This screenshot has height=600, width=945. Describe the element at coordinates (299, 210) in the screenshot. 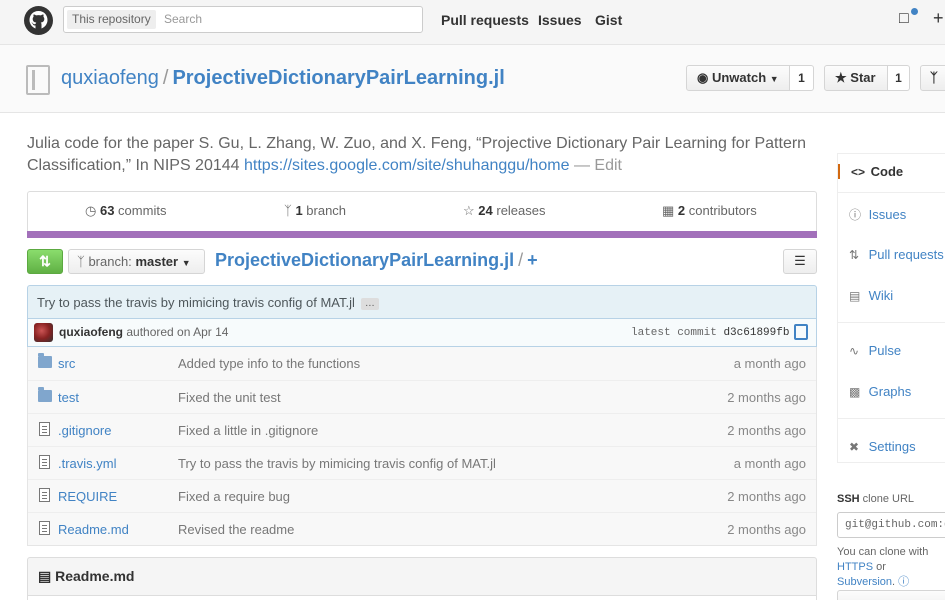

I see `branch-count: 1` at that location.